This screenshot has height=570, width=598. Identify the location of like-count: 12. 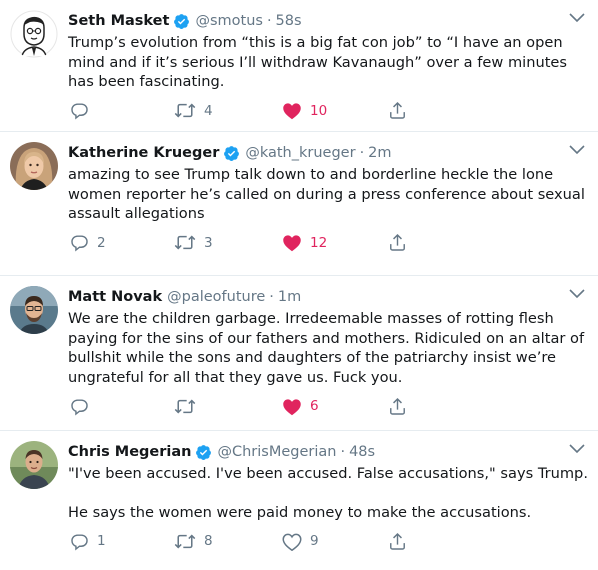
(319, 242).